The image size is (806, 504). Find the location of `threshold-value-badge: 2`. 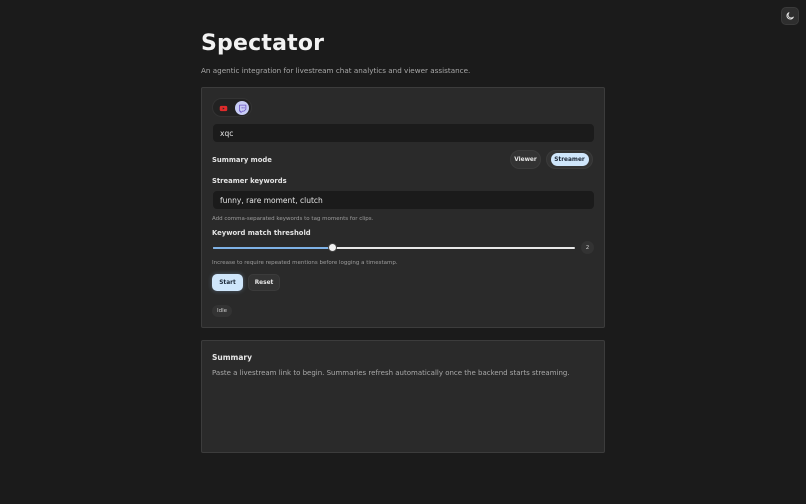

threshold-value-badge: 2 is located at coordinates (587, 247).